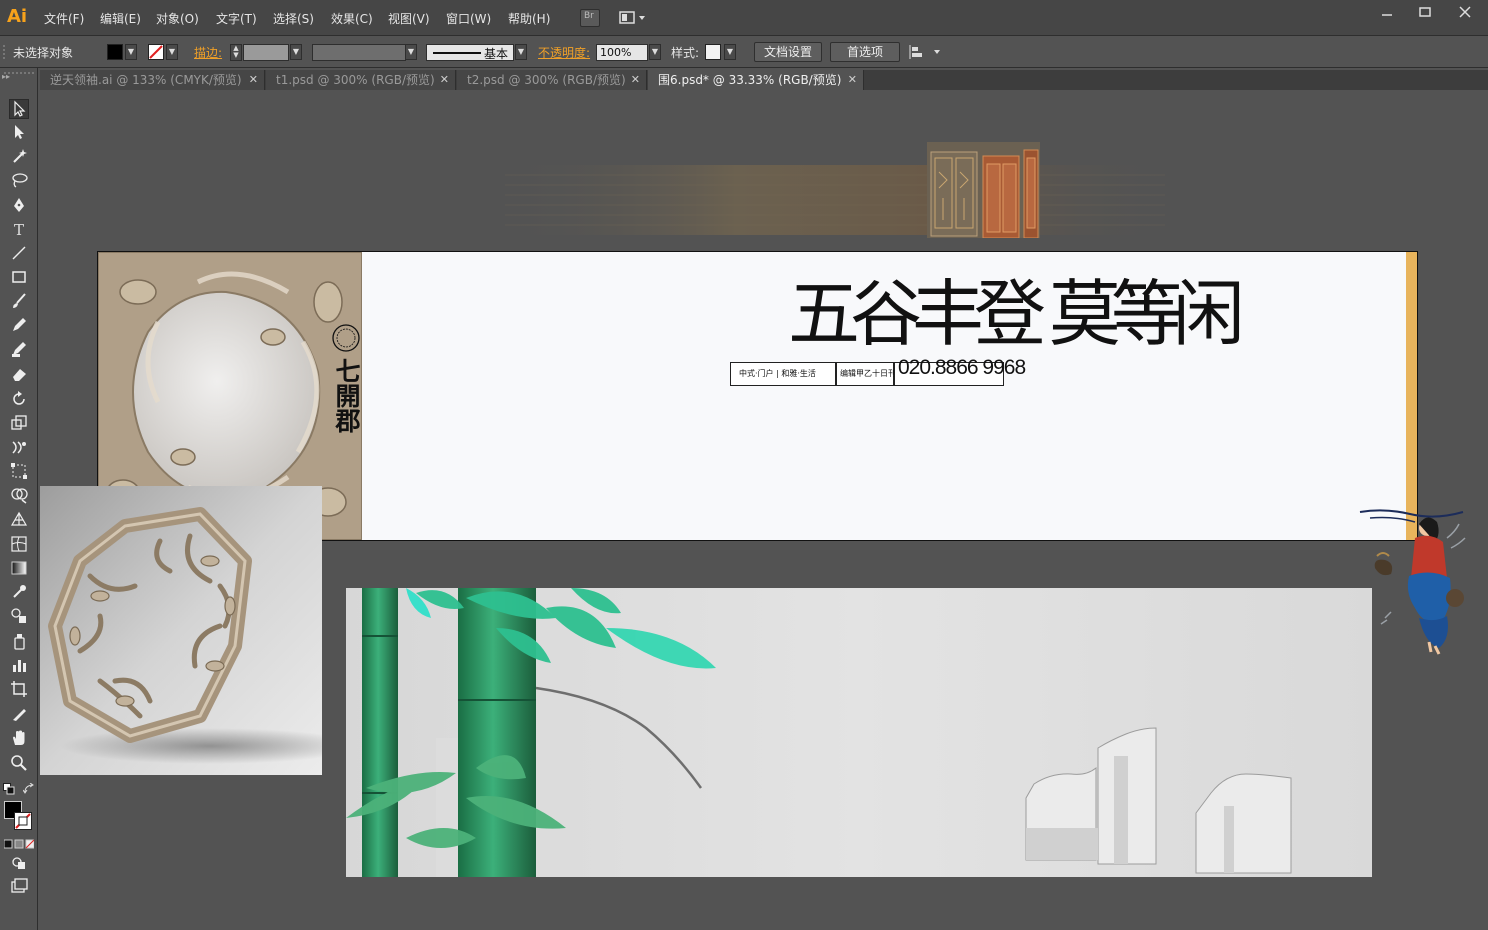 The height and width of the screenshot is (930, 1488). Describe the element at coordinates (19, 520) in the screenshot. I see `perspective-grid-tool` at that location.